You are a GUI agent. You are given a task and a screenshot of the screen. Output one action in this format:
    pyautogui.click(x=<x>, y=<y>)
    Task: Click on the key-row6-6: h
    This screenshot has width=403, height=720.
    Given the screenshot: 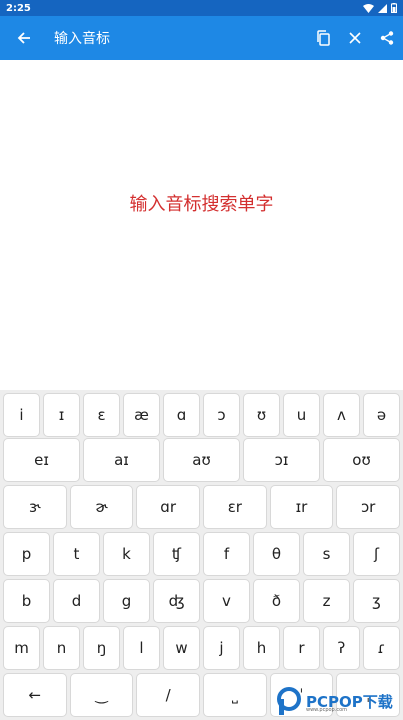 What is the action you would take?
    pyautogui.click(x=261, y=648)
    